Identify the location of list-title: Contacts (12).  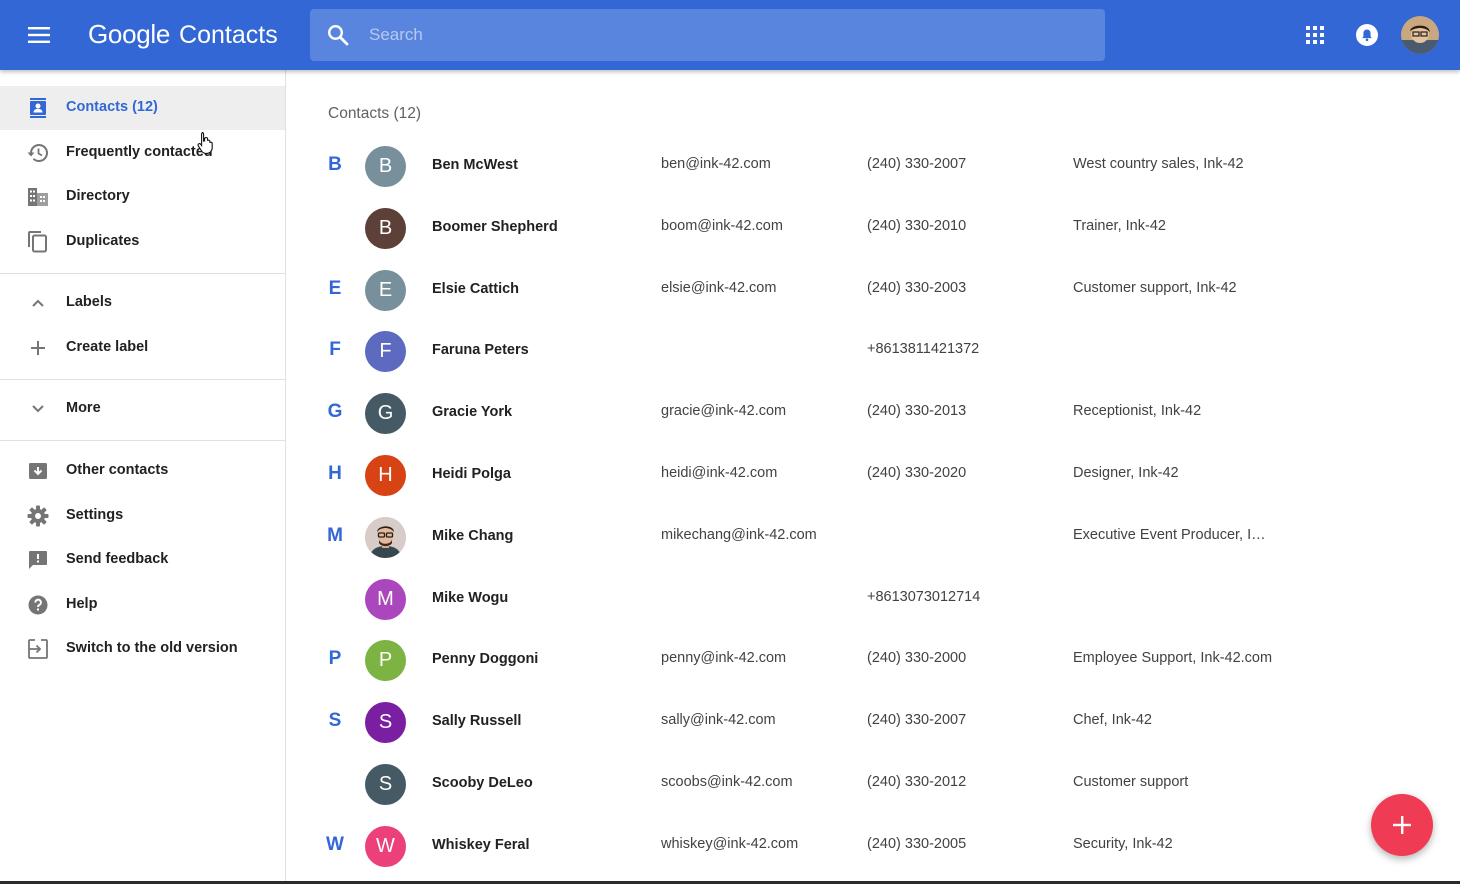
(375, 113).